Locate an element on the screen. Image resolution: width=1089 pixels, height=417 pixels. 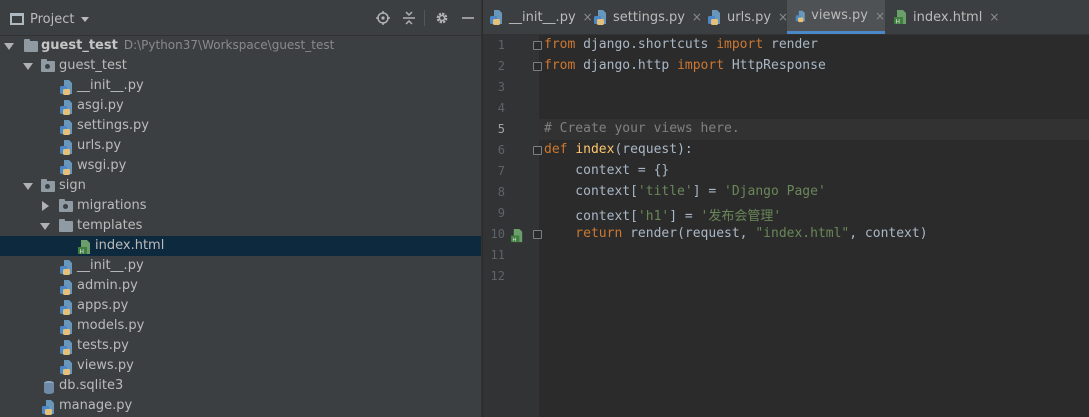
line-number: 2 is located at coordinates (501, 66).